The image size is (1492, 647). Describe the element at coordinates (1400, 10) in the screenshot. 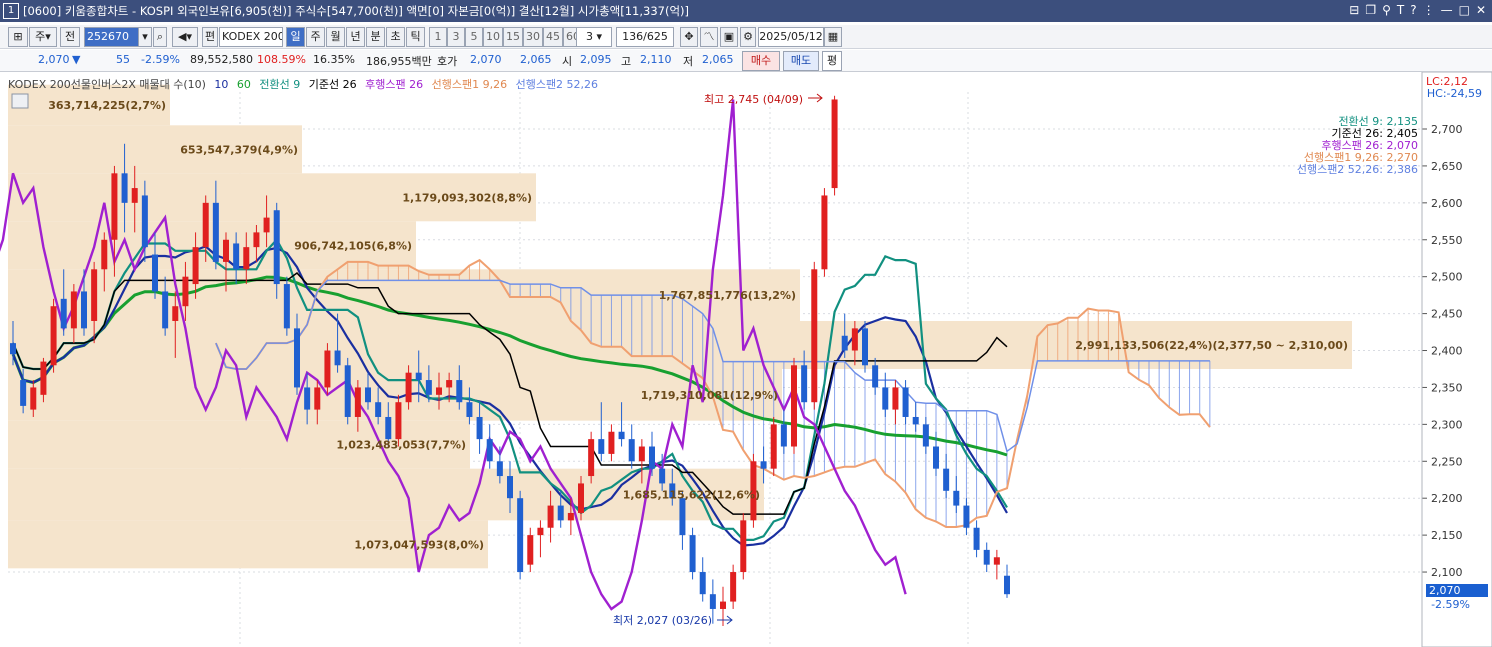

I see `text-icon: T` at that location.